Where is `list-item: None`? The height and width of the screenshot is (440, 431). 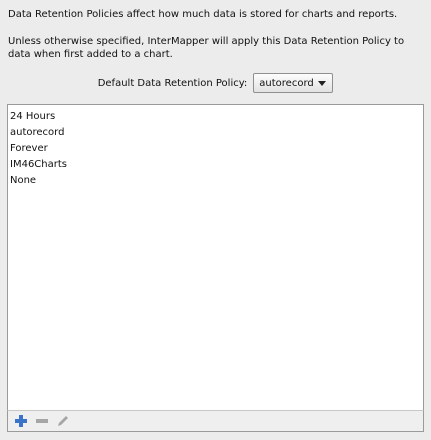
list-item: None is located at coordinates (215, 181).